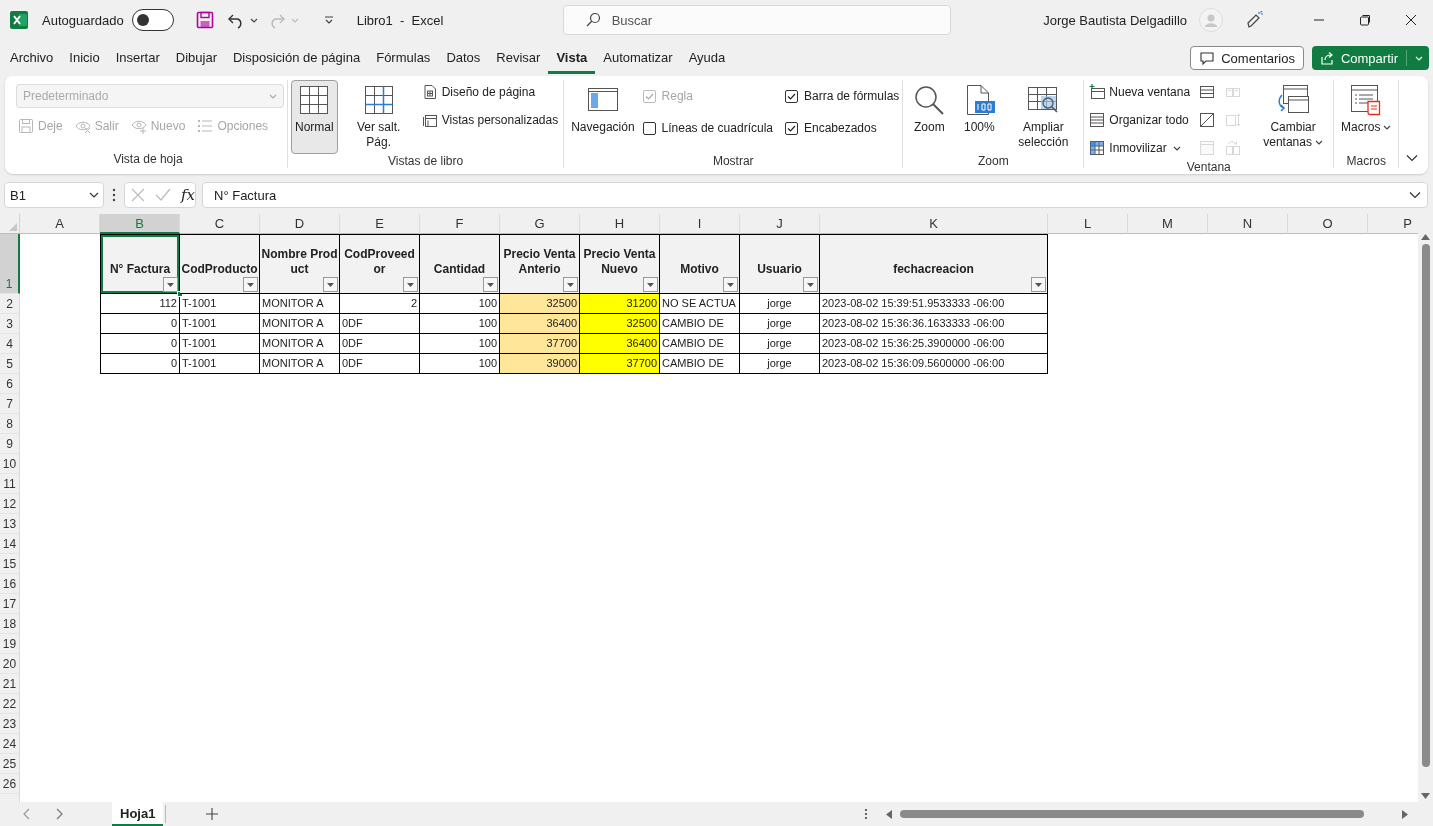 Image resolution: width=1433 pixels, height=826 pixels. What do you see at coordinates (403, 59) in the screenshot?
I see `menu-tab: Fórmulas` at bounding box center [403, 59].